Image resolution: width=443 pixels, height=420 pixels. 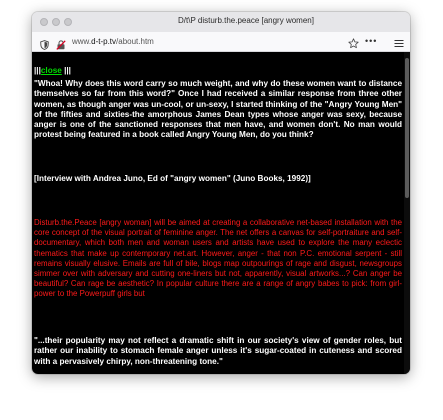 I want to click on url-path: /about.htm, so click(x=135, y=41).